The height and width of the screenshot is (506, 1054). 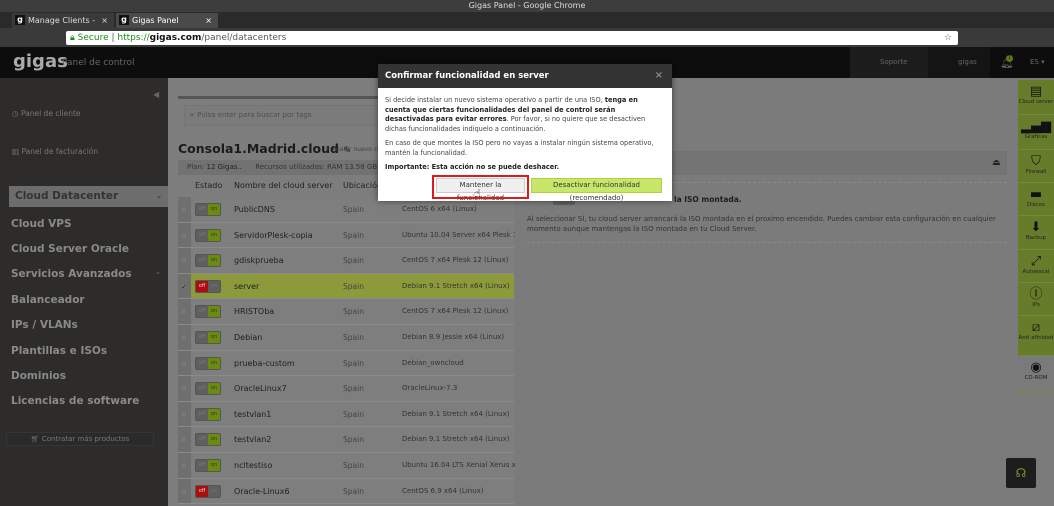 I want to click on sidebar-item-balanceador: Balanceador, so click(x=48, y=300).